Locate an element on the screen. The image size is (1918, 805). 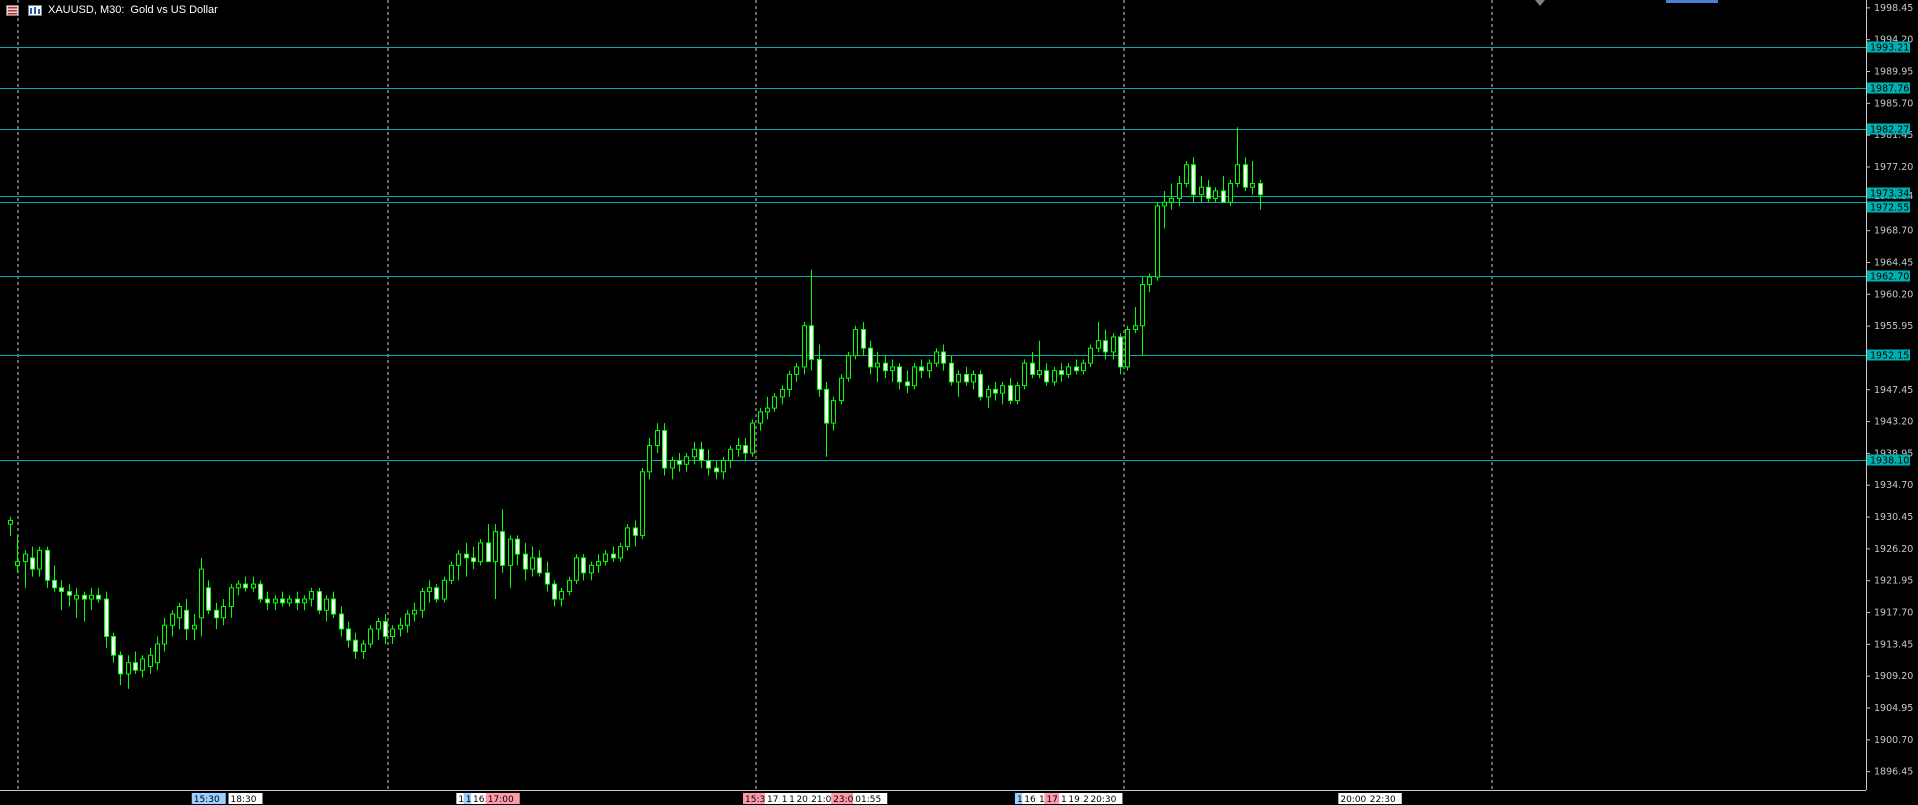
time-label: 20:30 is located at coordinates (1103, 800).